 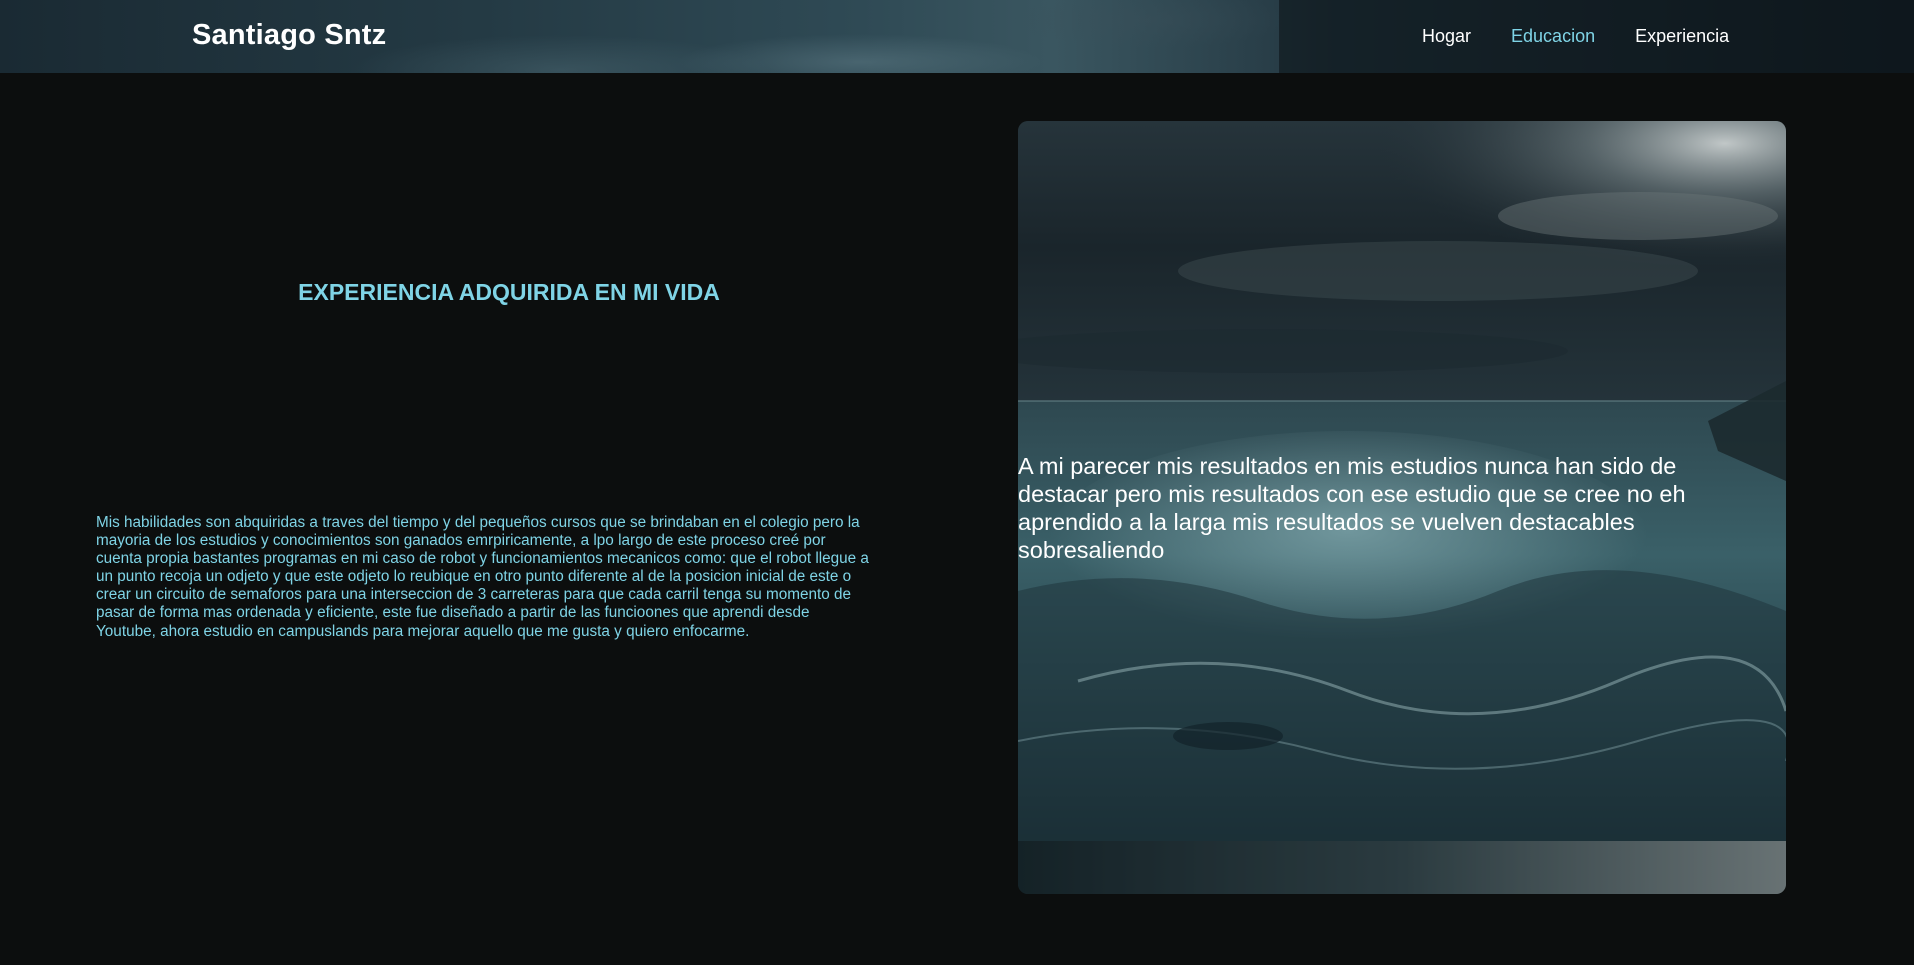 What do you see at coordinates (509, 292) in the screenshot?
I see `section-title: EXPERIENCIA ADQUIRIDA EN MI VIDA` at bounding box center [509, 292].